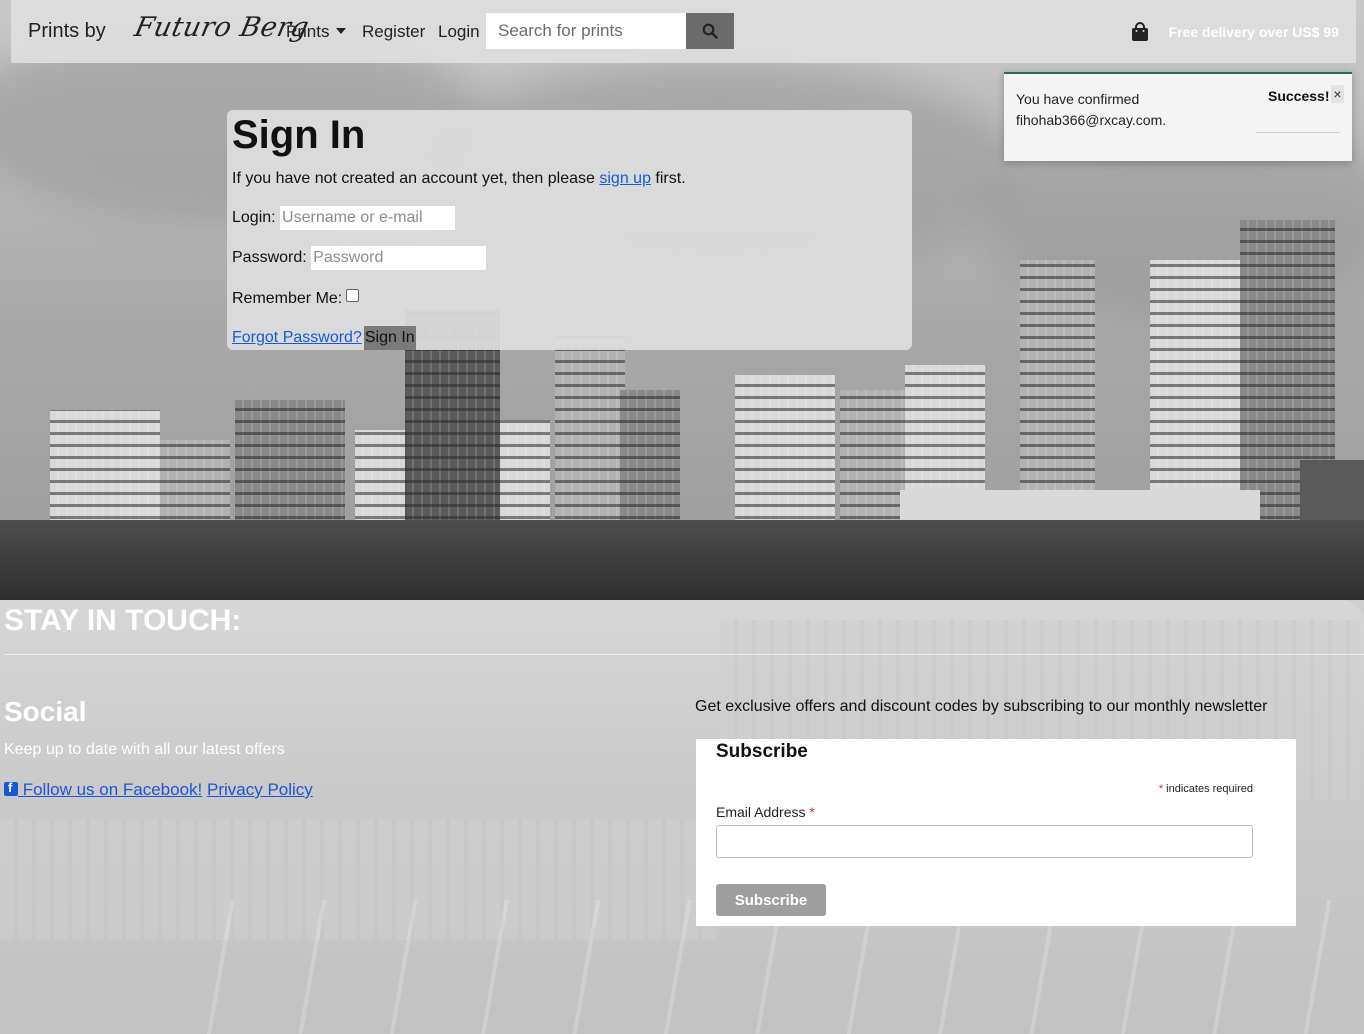 This screenshot has width=1364, height=1034. Describe the element at coordinates (254, 218) in the screenshot. I see `login-label: Login:` at that location.